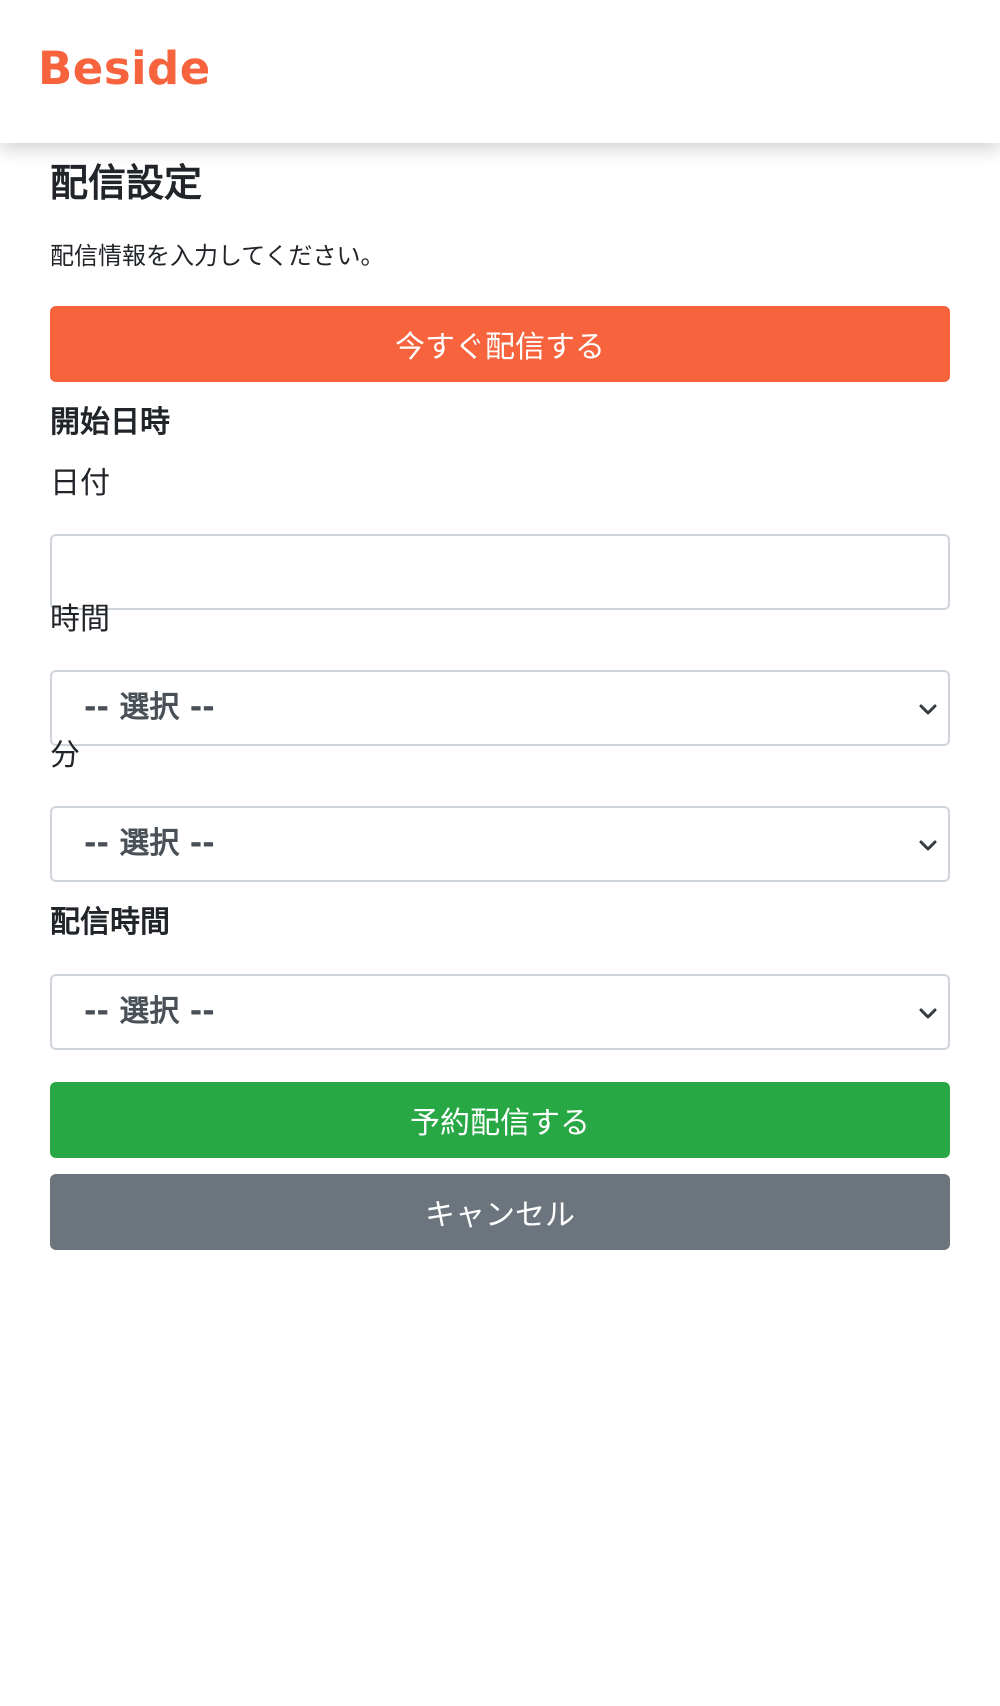 The height and width of the screenshot is (1706, 1000). Describe the element at coordinates (500, 1212) in the screenshot. I see `cancel-button: キャンセル` at that location.